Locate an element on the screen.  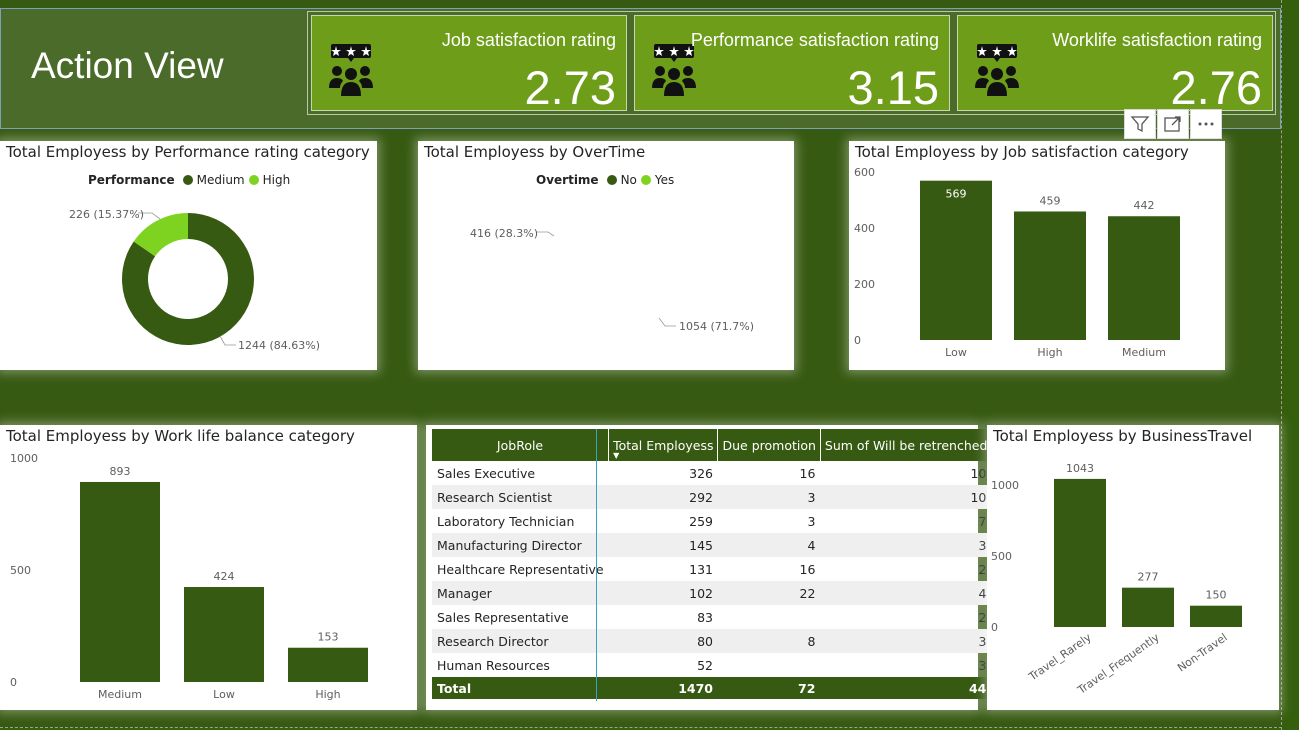
data-label: 442 is located at coordinates (1144, 205).